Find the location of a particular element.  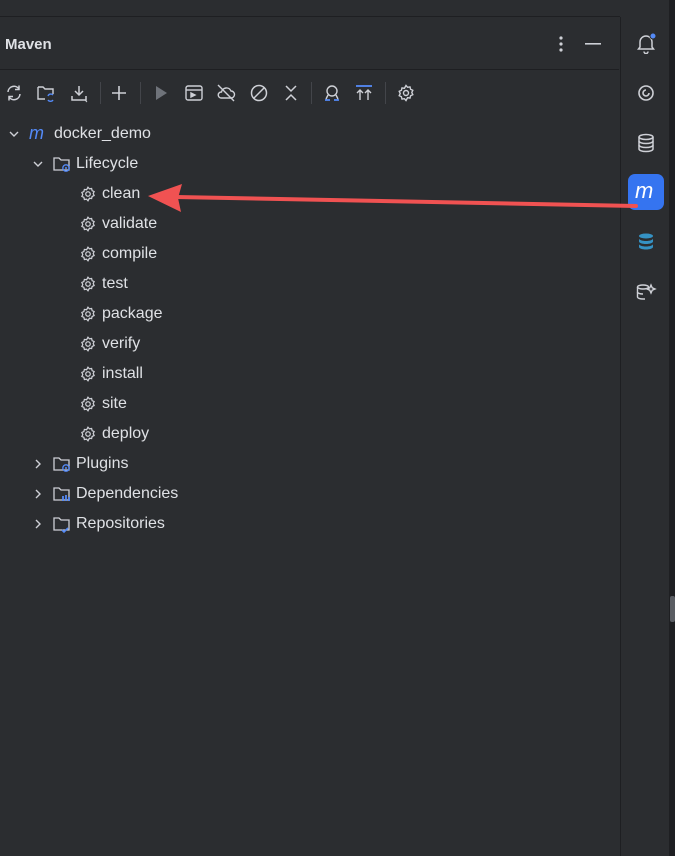

lifecycle-goal-package: package is located at coordinates (120, 314).